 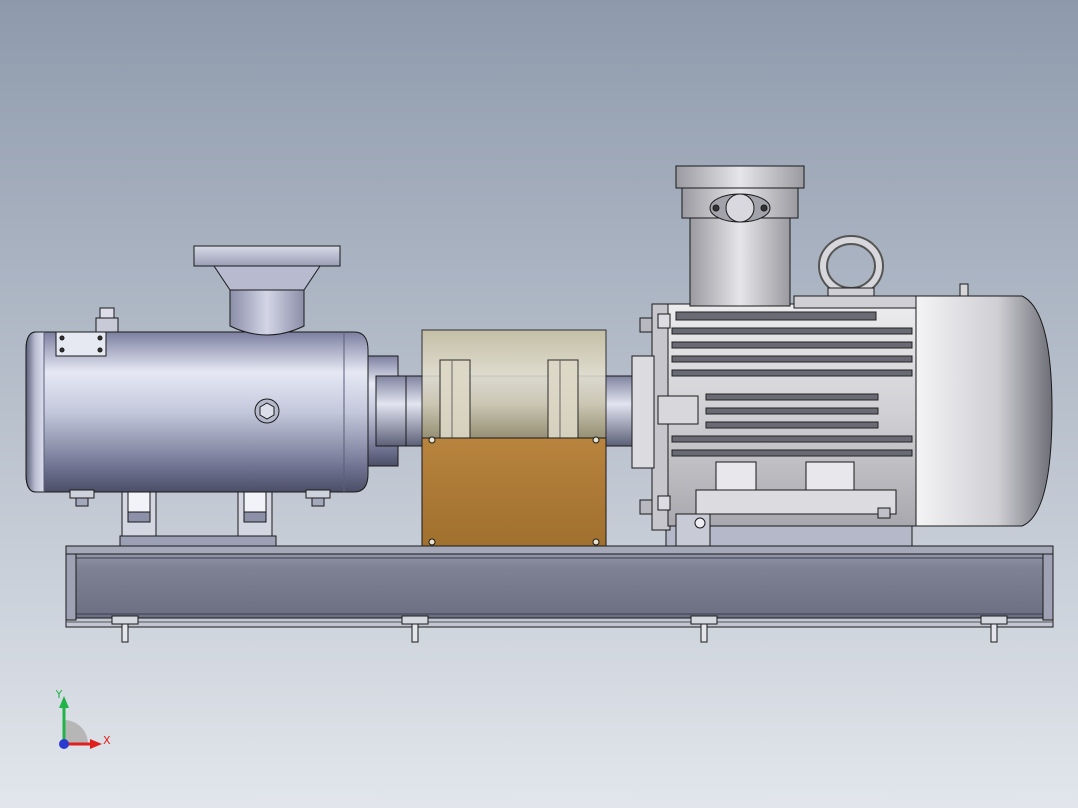 I want to click on pump-mounting-plate, so click(x=198, y=541).